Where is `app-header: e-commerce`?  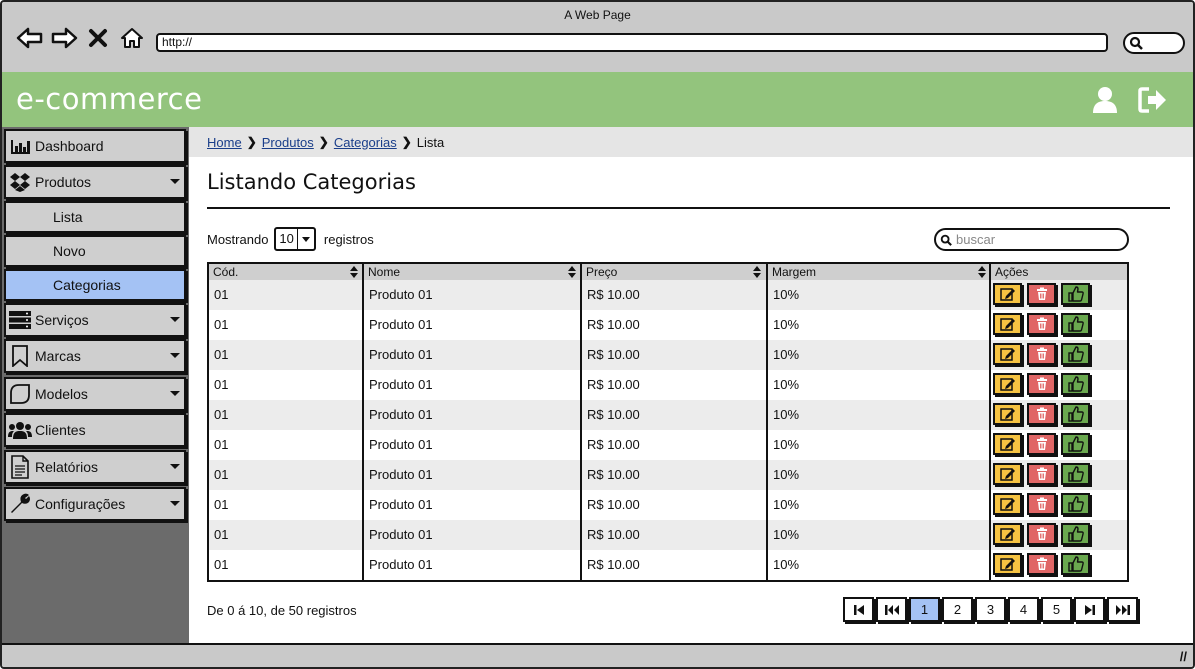
app-header: e-commerce is located at coordinates (597, 99).